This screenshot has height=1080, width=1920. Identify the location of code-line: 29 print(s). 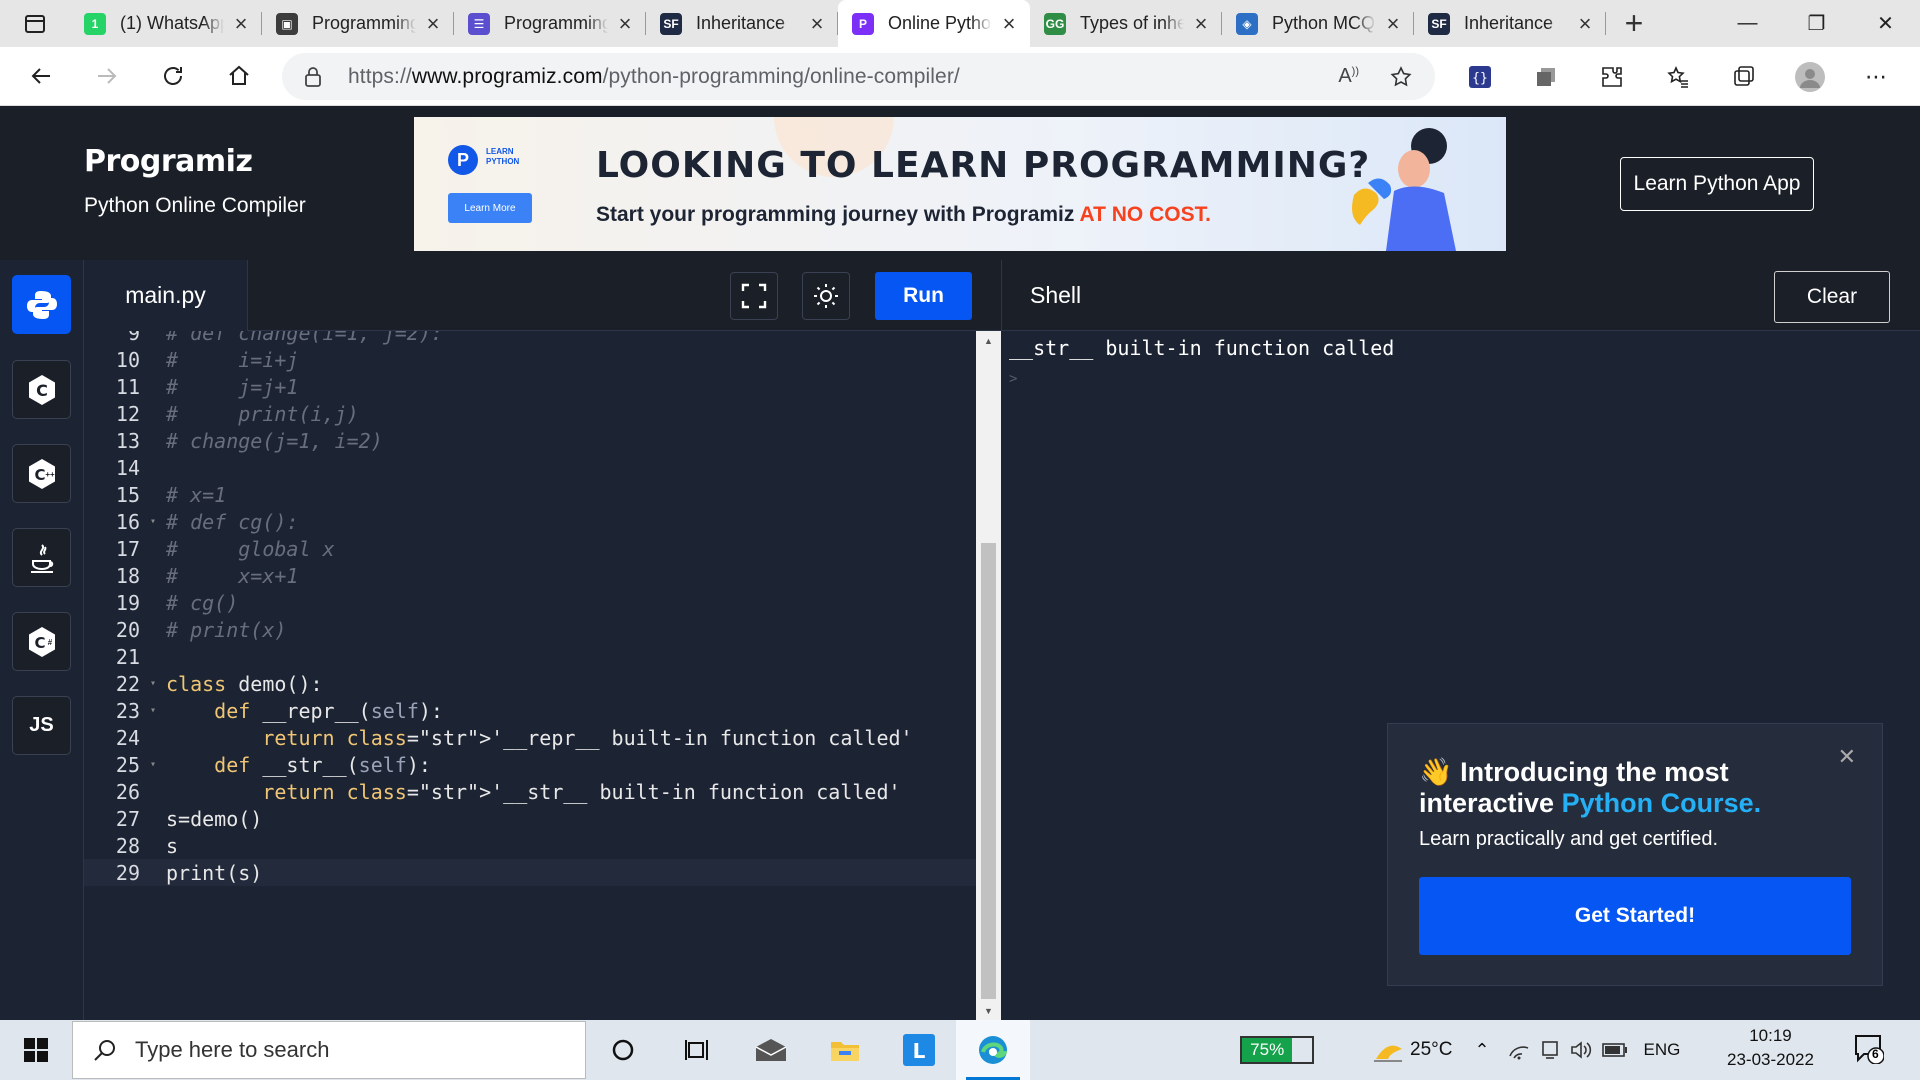
(530, 872).